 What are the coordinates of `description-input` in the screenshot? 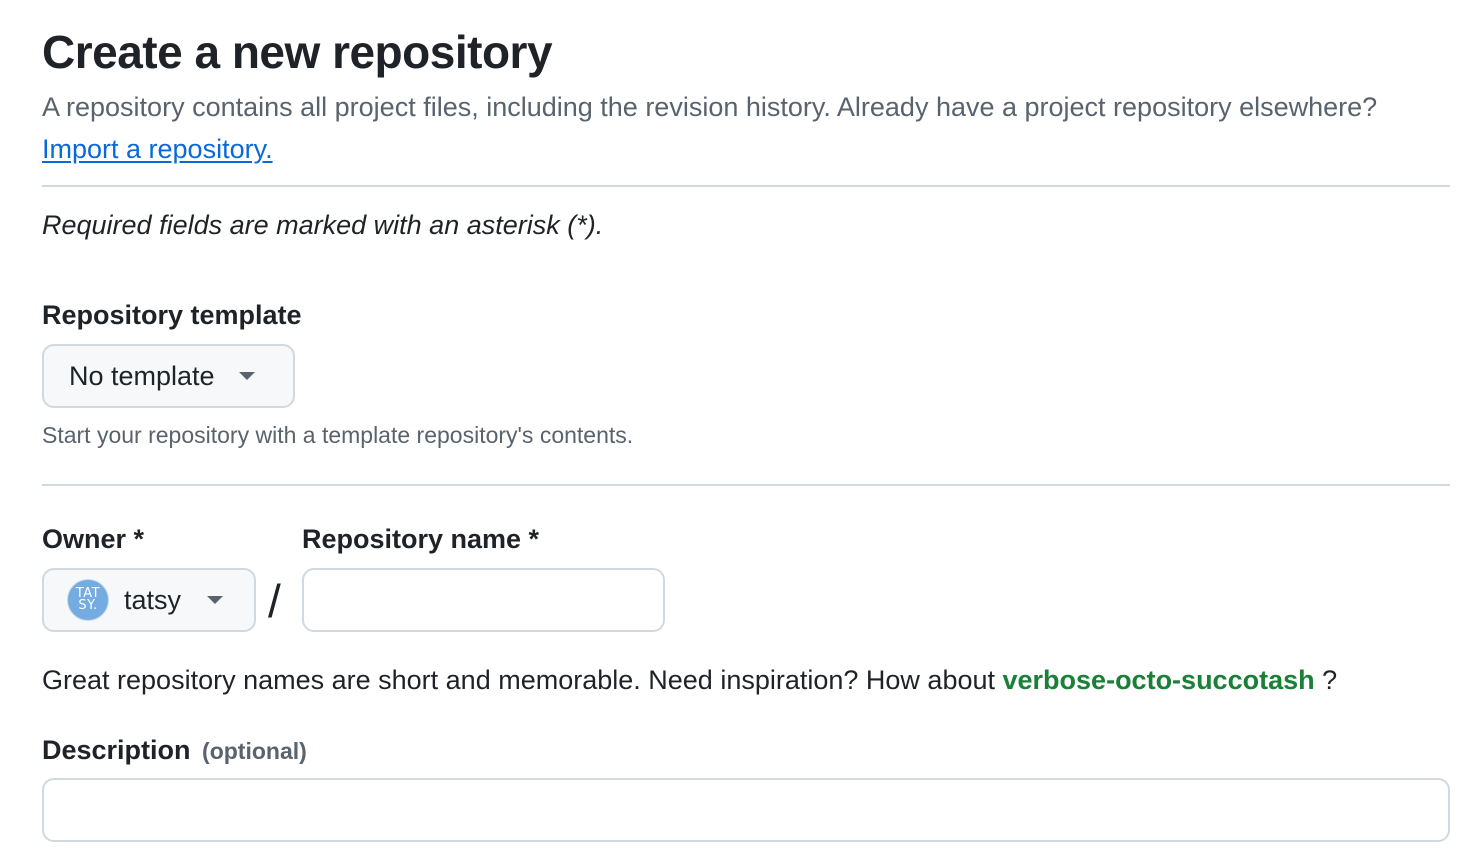 It's located at (746, 810).